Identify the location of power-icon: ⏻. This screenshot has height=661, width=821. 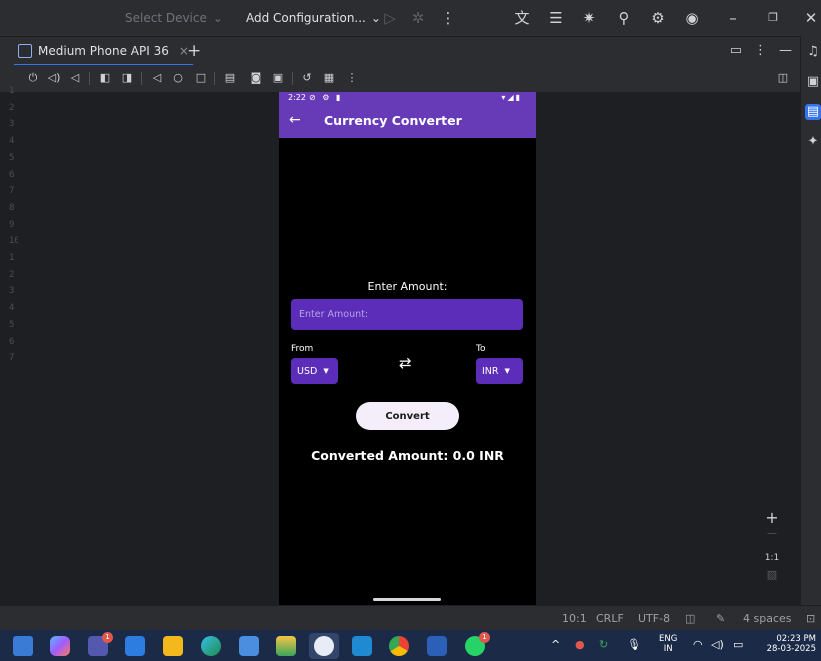
(33, 78).